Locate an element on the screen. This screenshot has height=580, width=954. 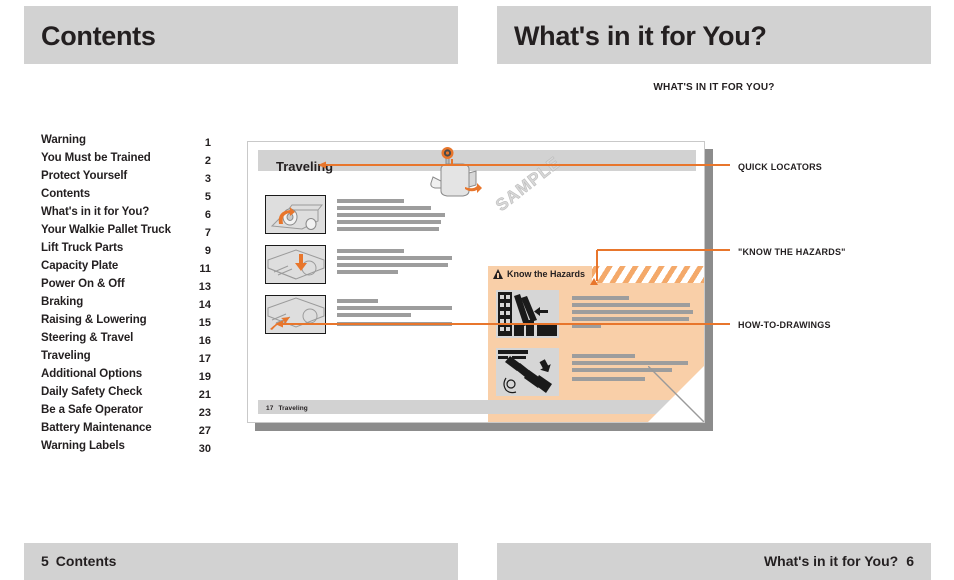
toc-entry: Be a Safe Operator 23 is located at coordinates (126, 410).